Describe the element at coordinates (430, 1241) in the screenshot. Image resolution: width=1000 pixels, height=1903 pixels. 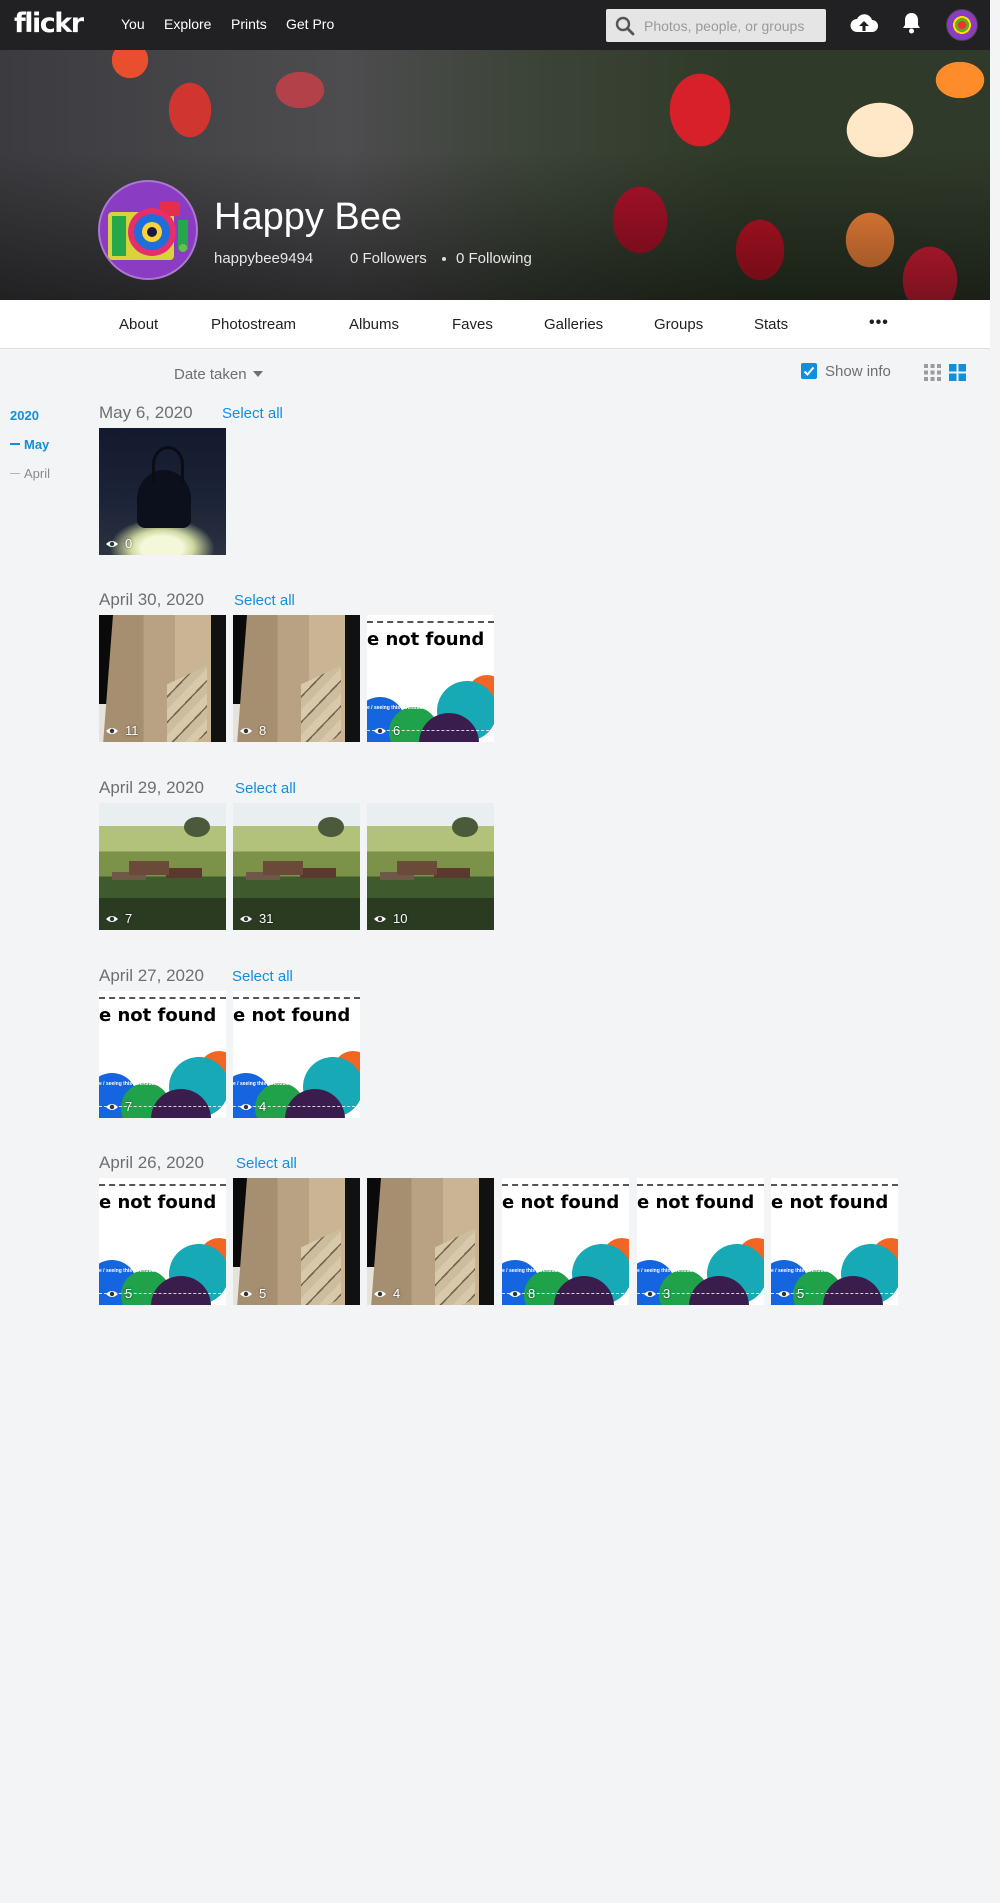
I see `photo-thumbnail: 4` at that location.